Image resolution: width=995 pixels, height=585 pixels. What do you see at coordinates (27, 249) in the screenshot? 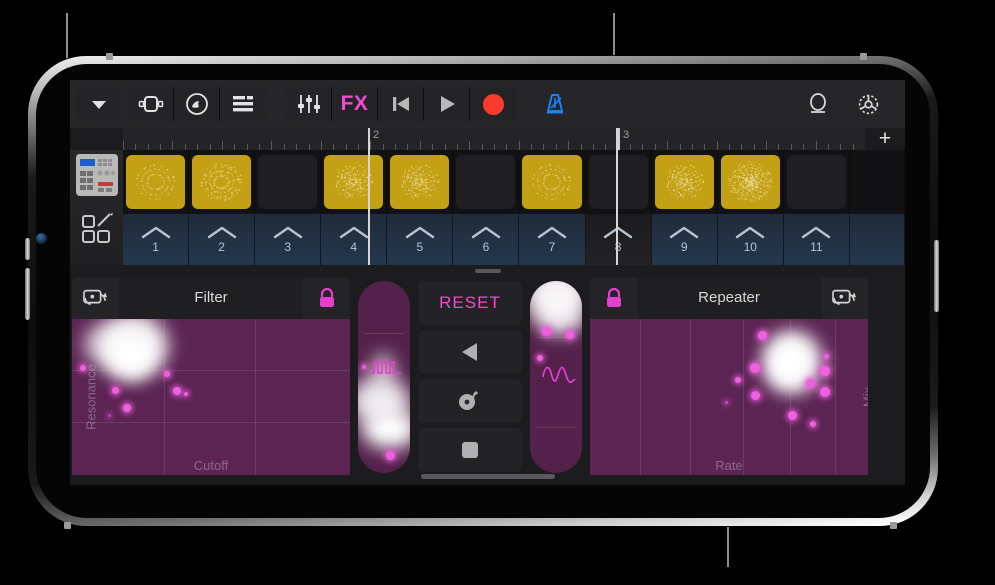
I see `ring-silent-switch` at bounding box center [27, 249].